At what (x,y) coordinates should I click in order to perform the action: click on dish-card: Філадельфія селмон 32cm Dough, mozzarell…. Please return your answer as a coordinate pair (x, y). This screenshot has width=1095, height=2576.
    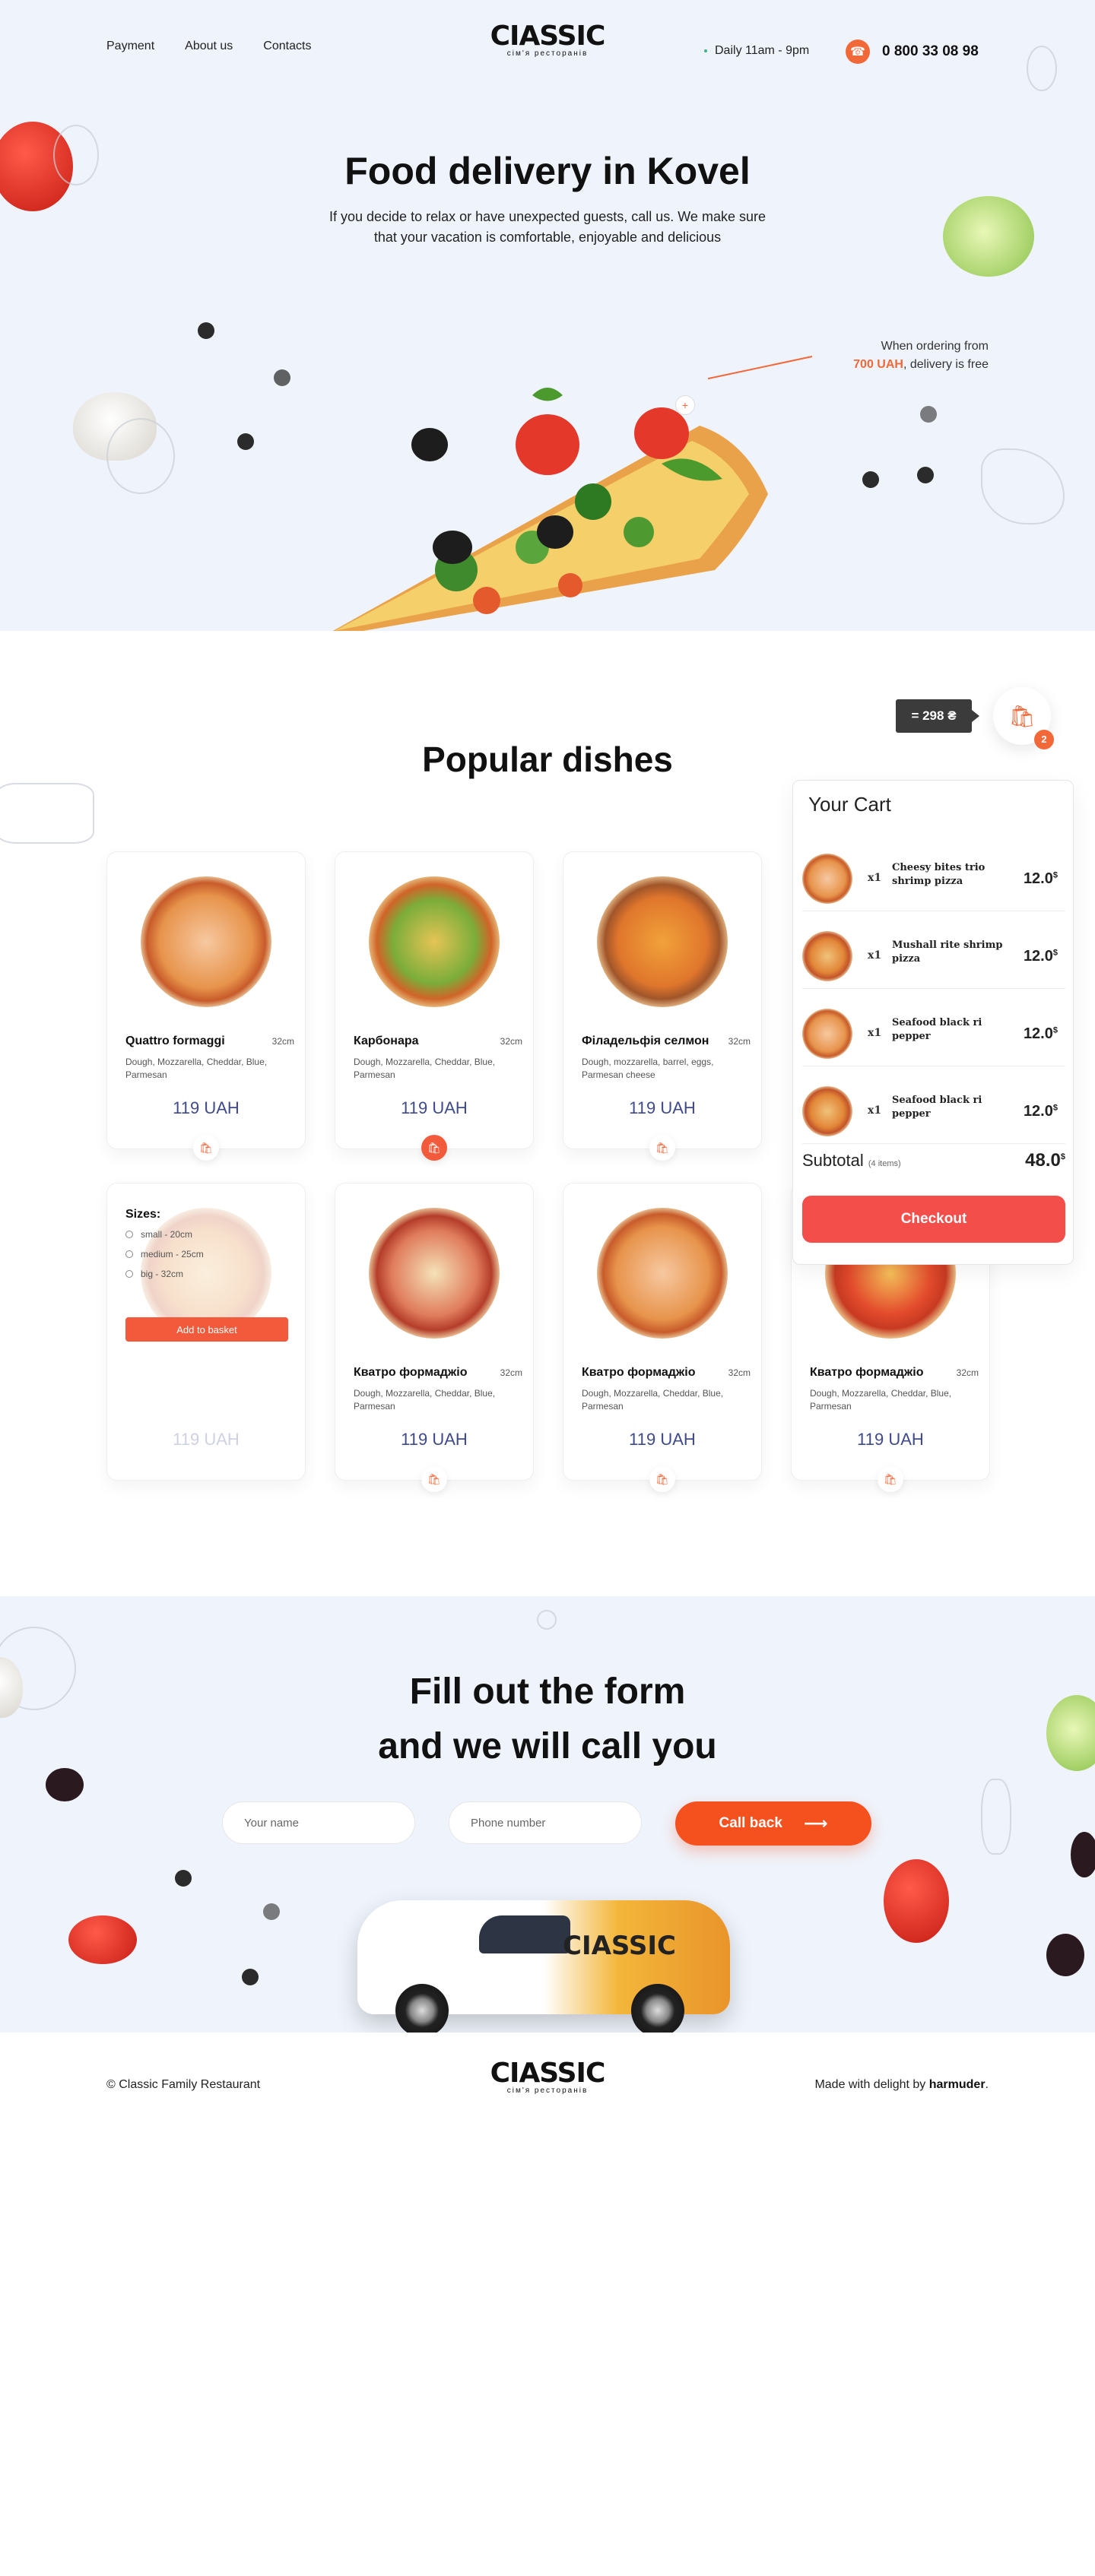
    Looking at the image, I should click on (662, 1006).